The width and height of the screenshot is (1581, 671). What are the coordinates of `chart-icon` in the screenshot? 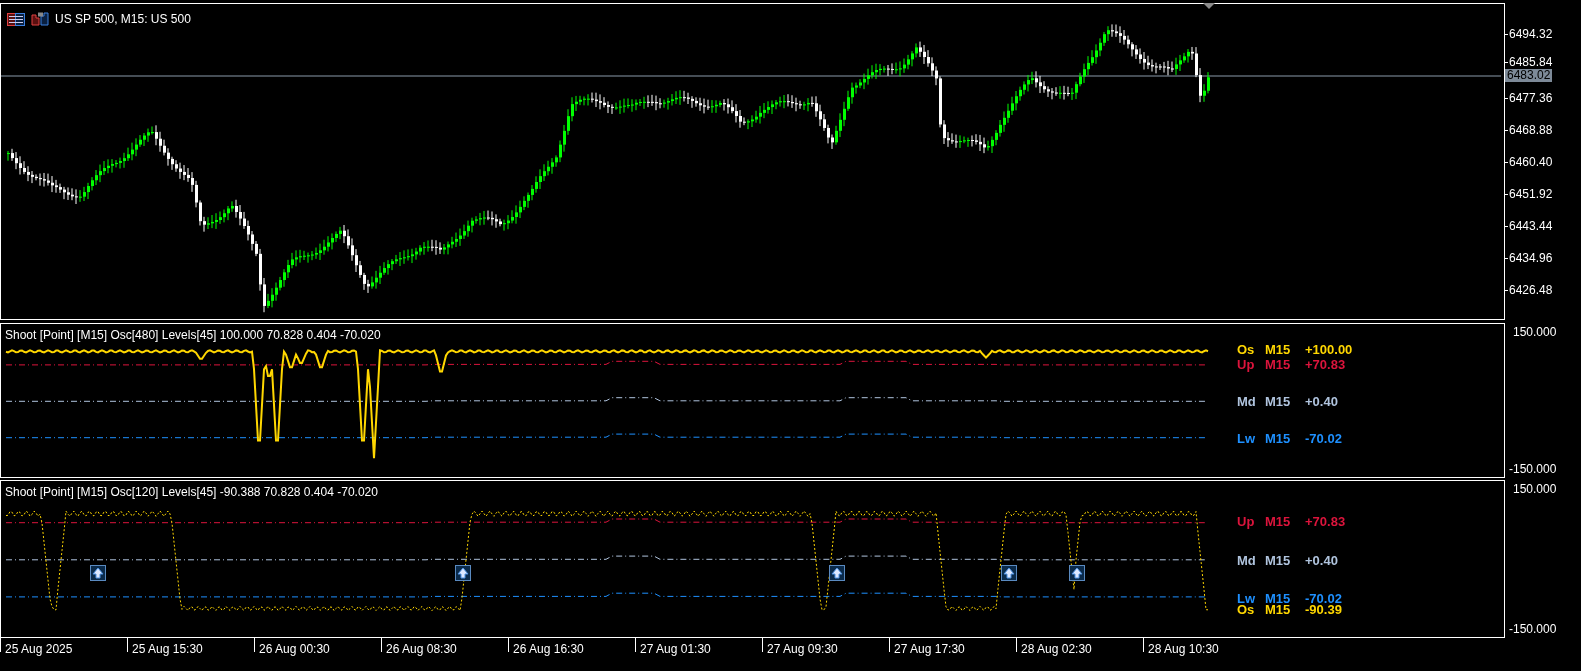 It's located at (40, 19).